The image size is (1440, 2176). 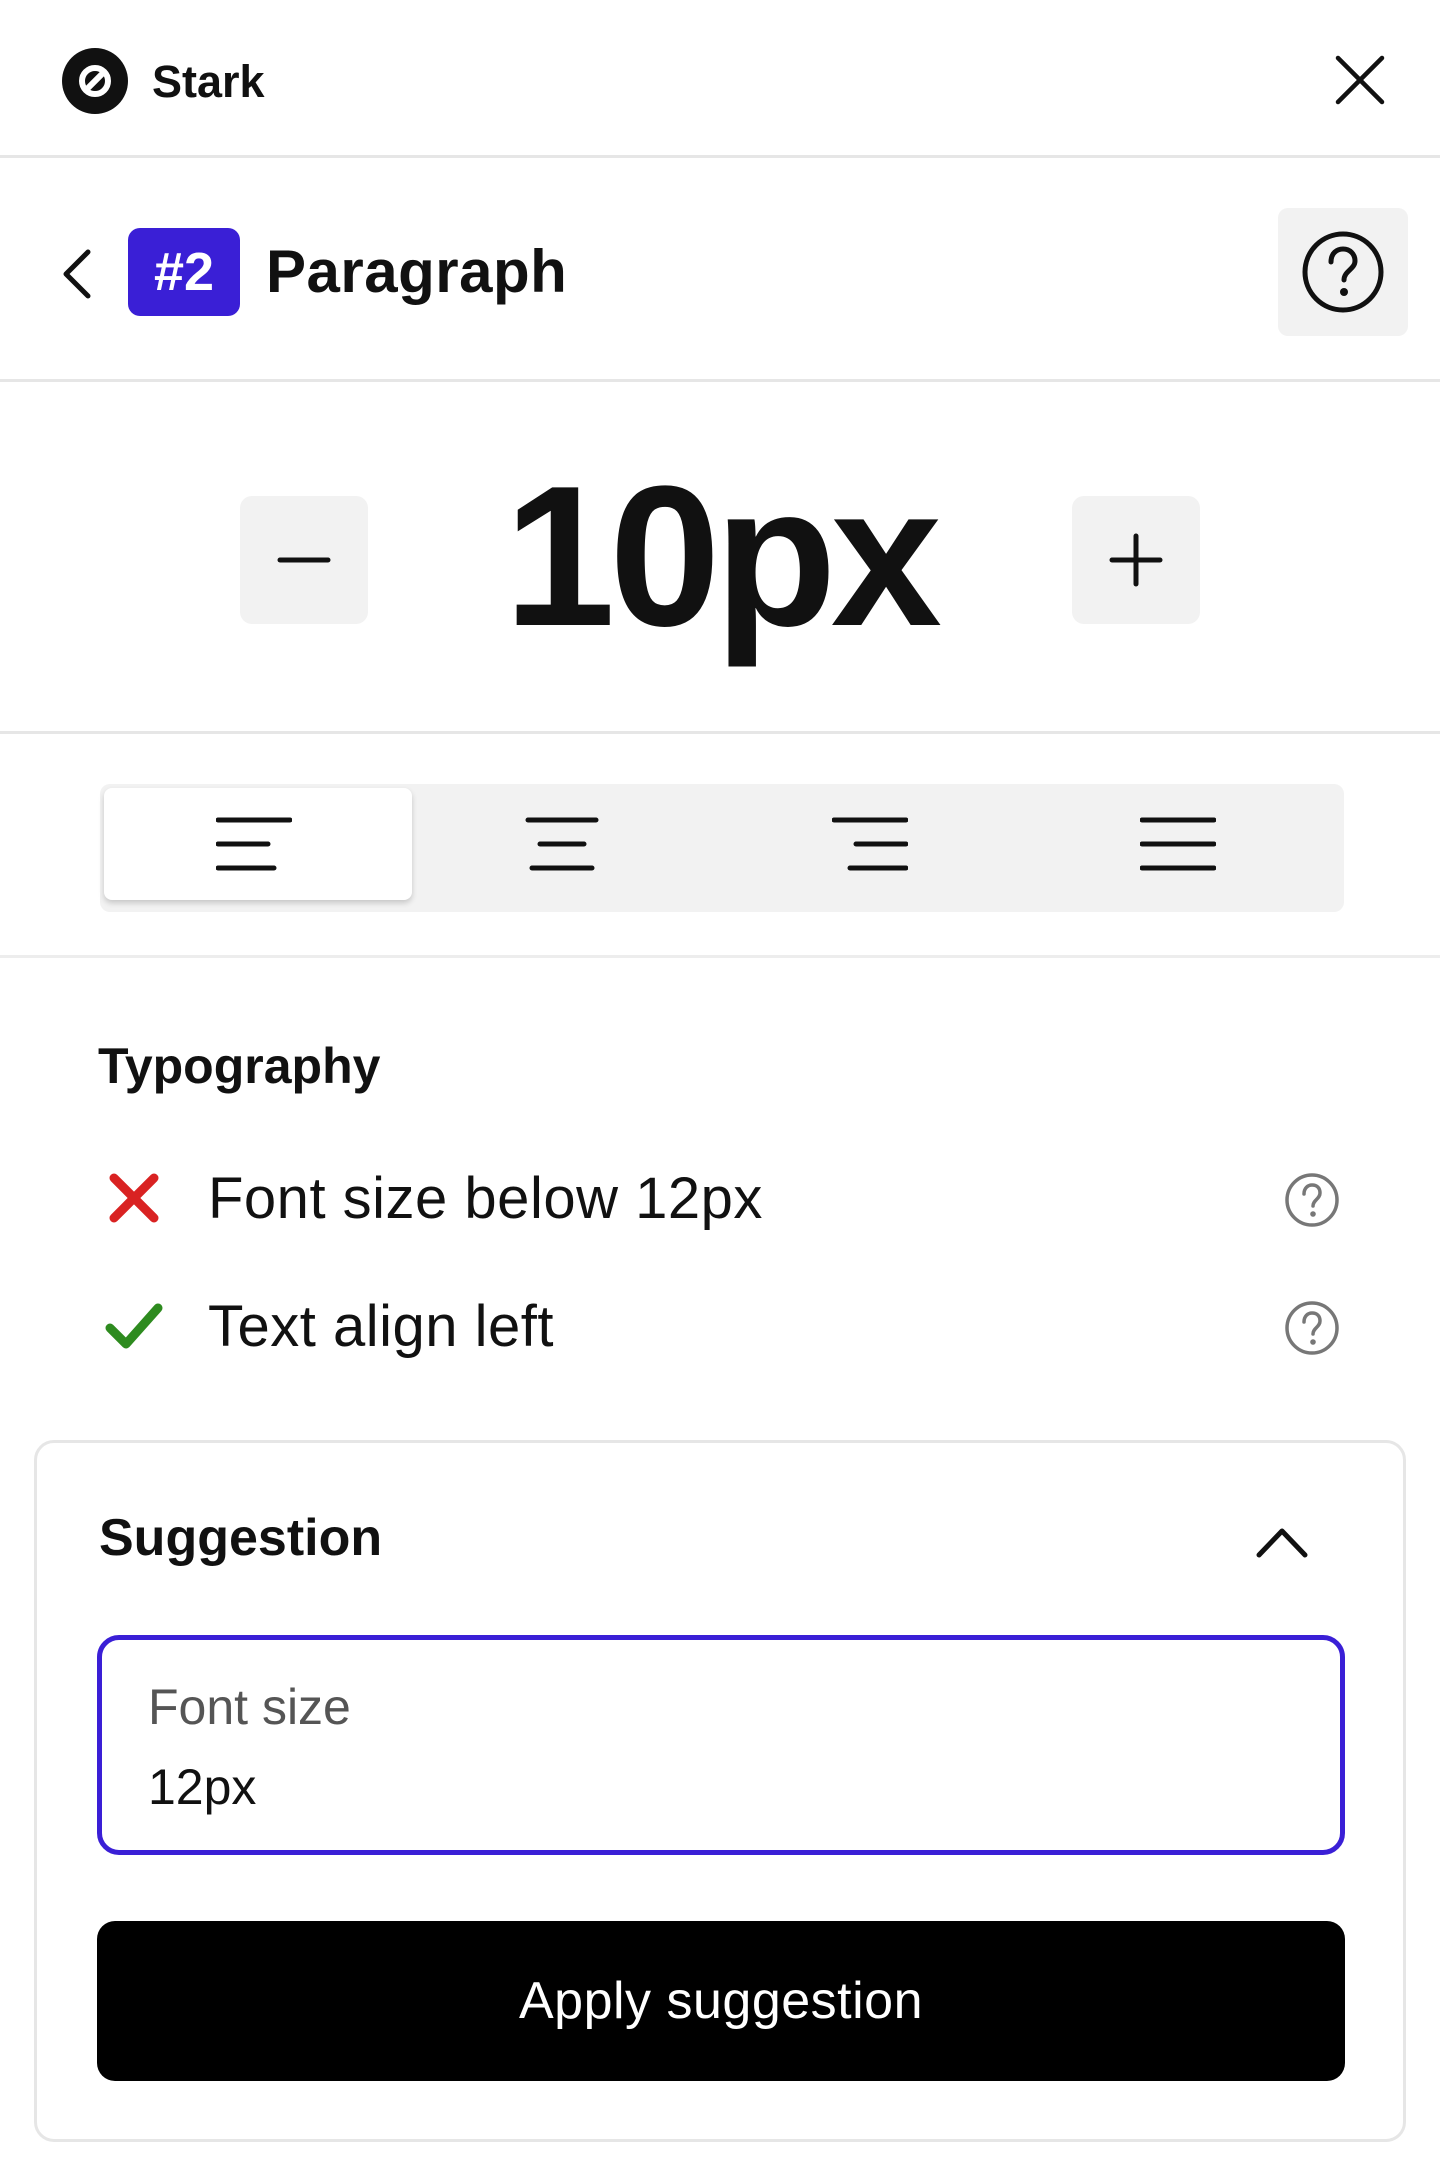 What do you see at coordinates (1360, 80) in the screenshot?
I see `close-icon` at bounding box center [1360, 80].